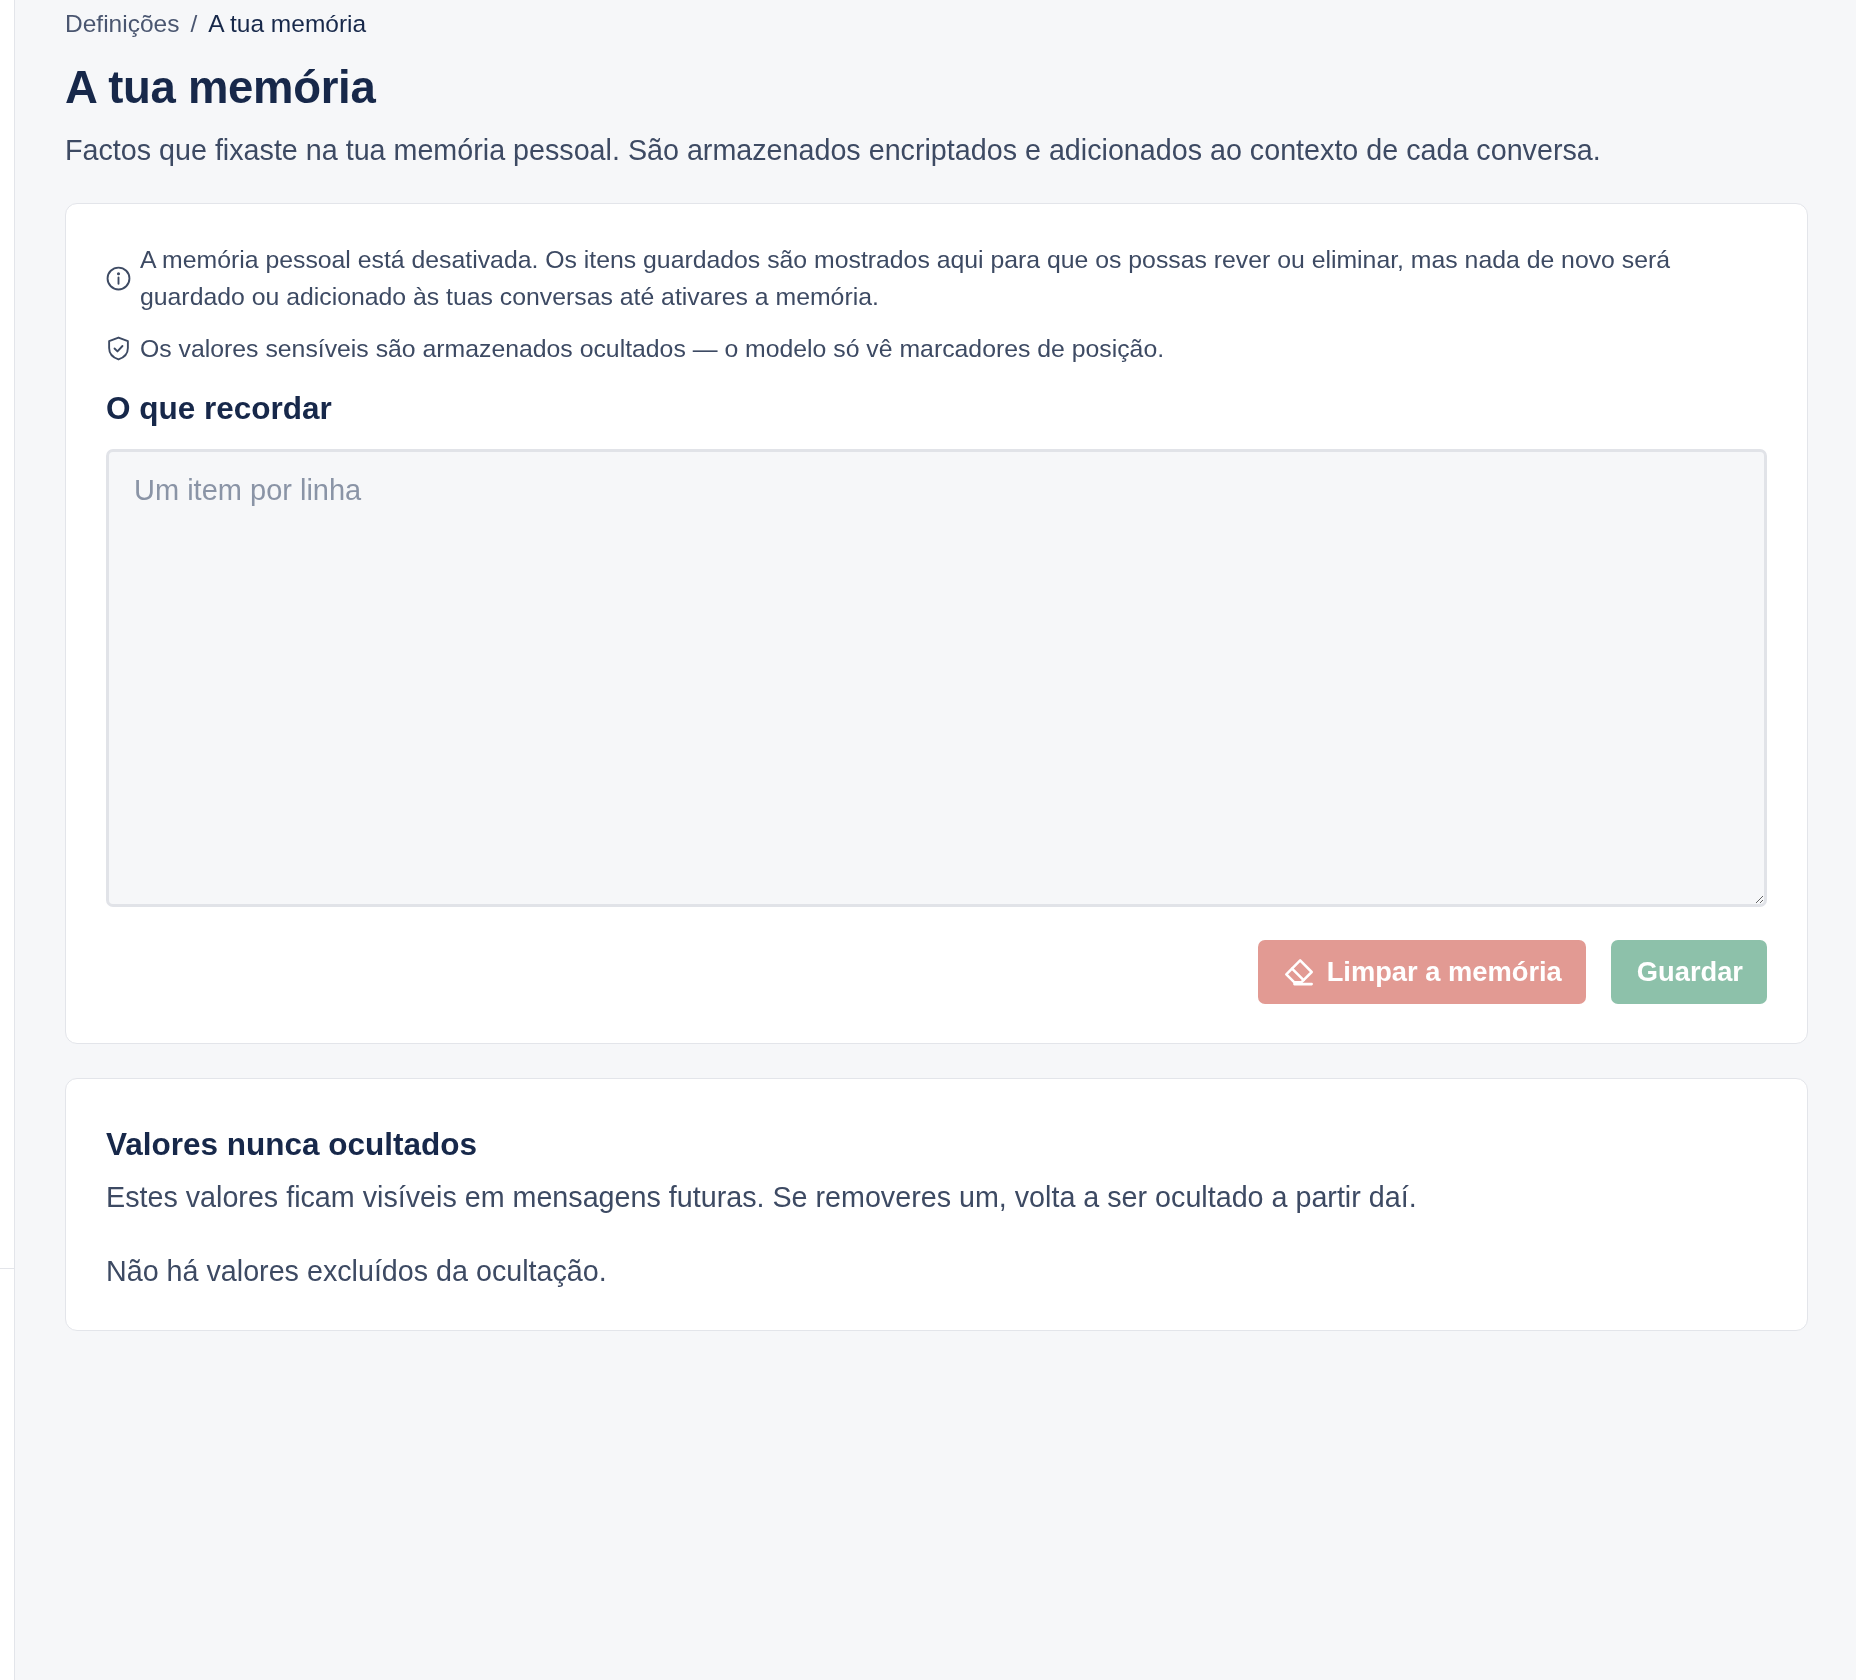  Describe the element at coordinates (652, 349) in the screenshot. I see `notice-text: Os valores sensíveis são armazenados ocultados — o modelo só vê marcadores de posição.` at that location.